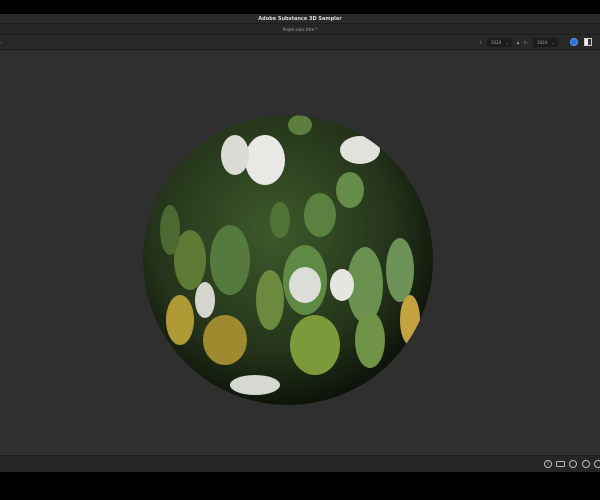  I want to click on window-title: Adobe Substance 3D Sampler, so click(300, 19).